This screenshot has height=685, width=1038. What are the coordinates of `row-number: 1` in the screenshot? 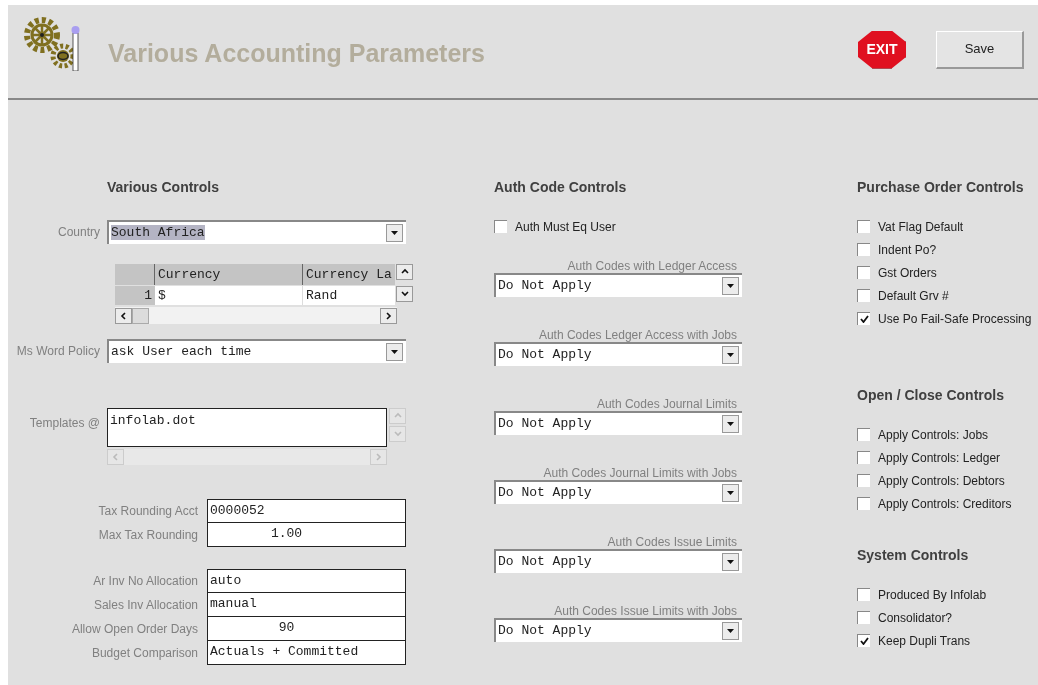 It's located at (135, 295).